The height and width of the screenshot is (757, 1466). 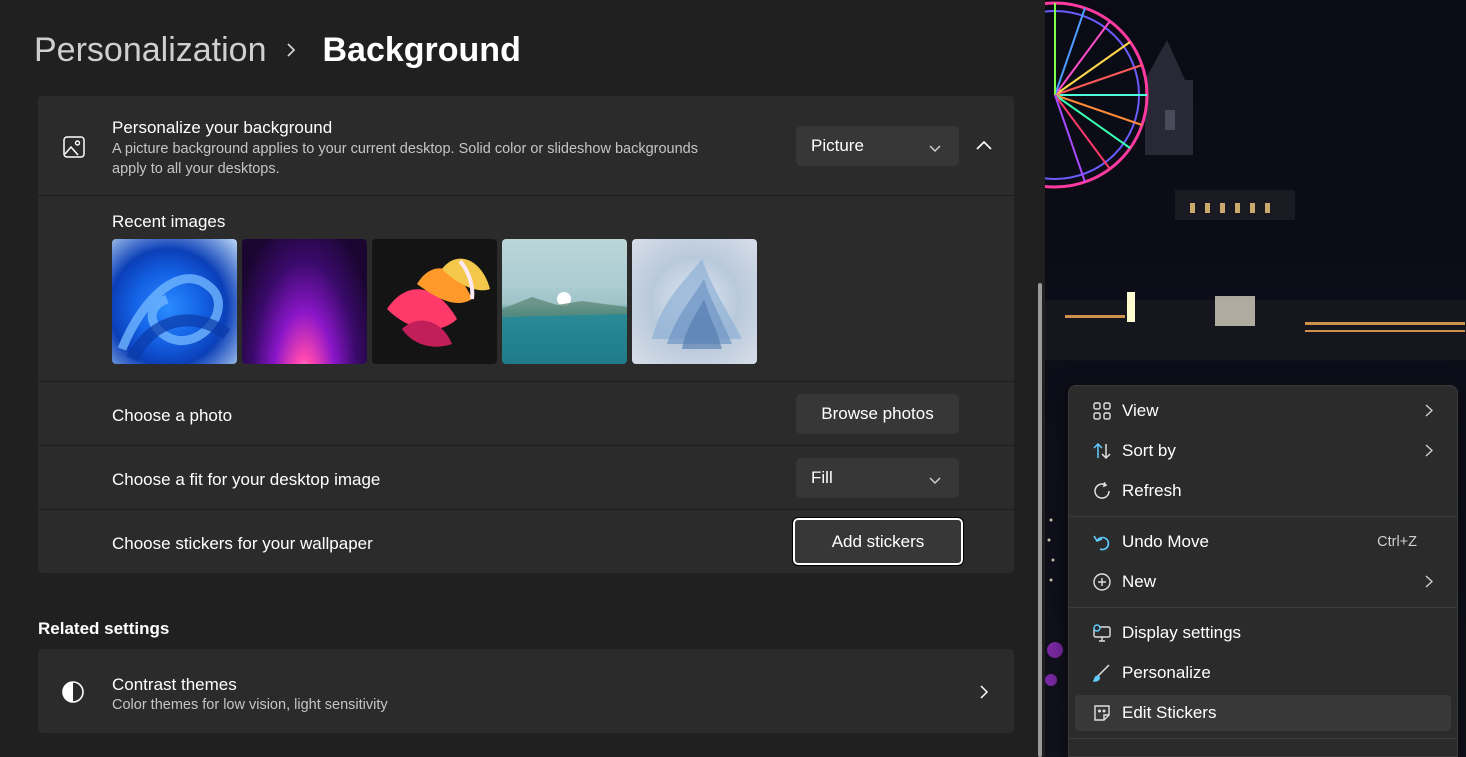 I want to click on menu-item-personalize: Personalize, so click(x=1263, y=673).